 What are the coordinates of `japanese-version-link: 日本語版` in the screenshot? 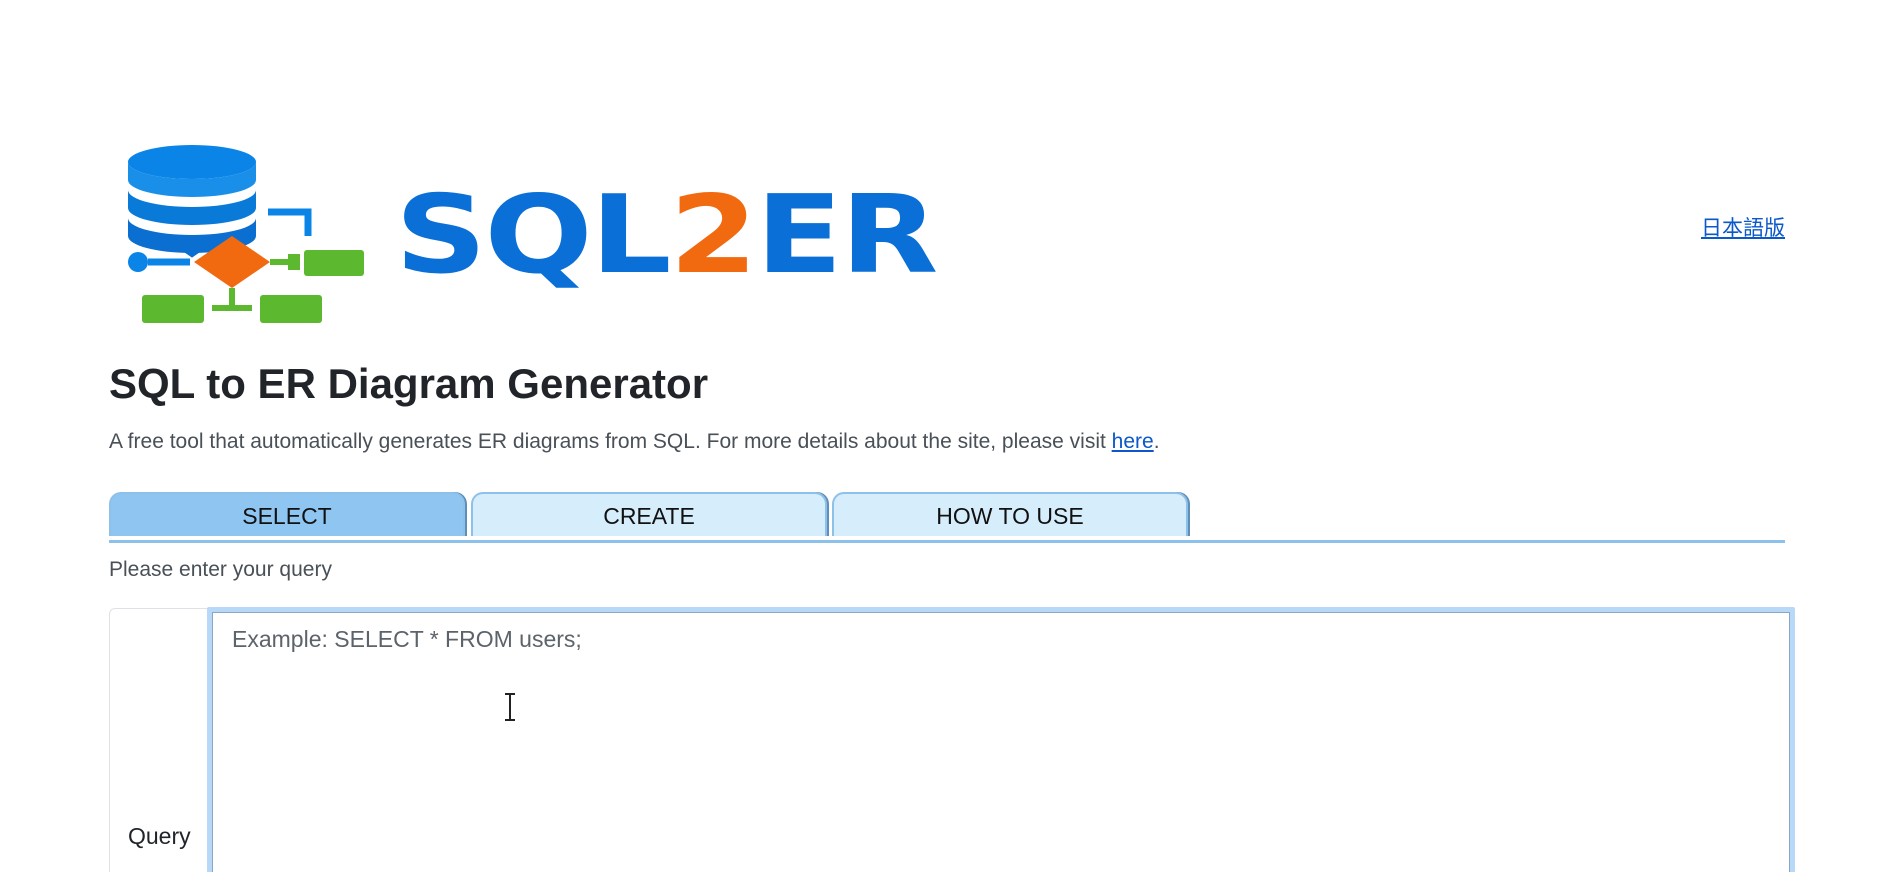 It's located at (1743, 227).